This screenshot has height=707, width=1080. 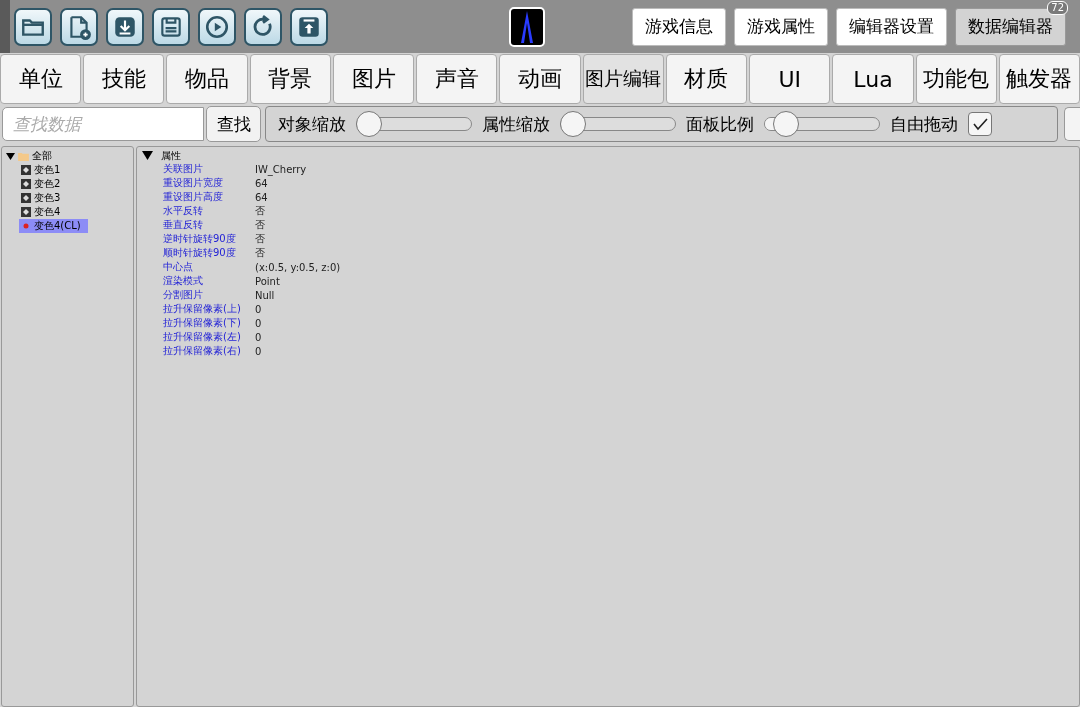 What do you see at coordinates (298, 267) in the screenshot?
I see `property-value: (x:0.5, y:0.5, z:0)` at bounding box center [298, 267].